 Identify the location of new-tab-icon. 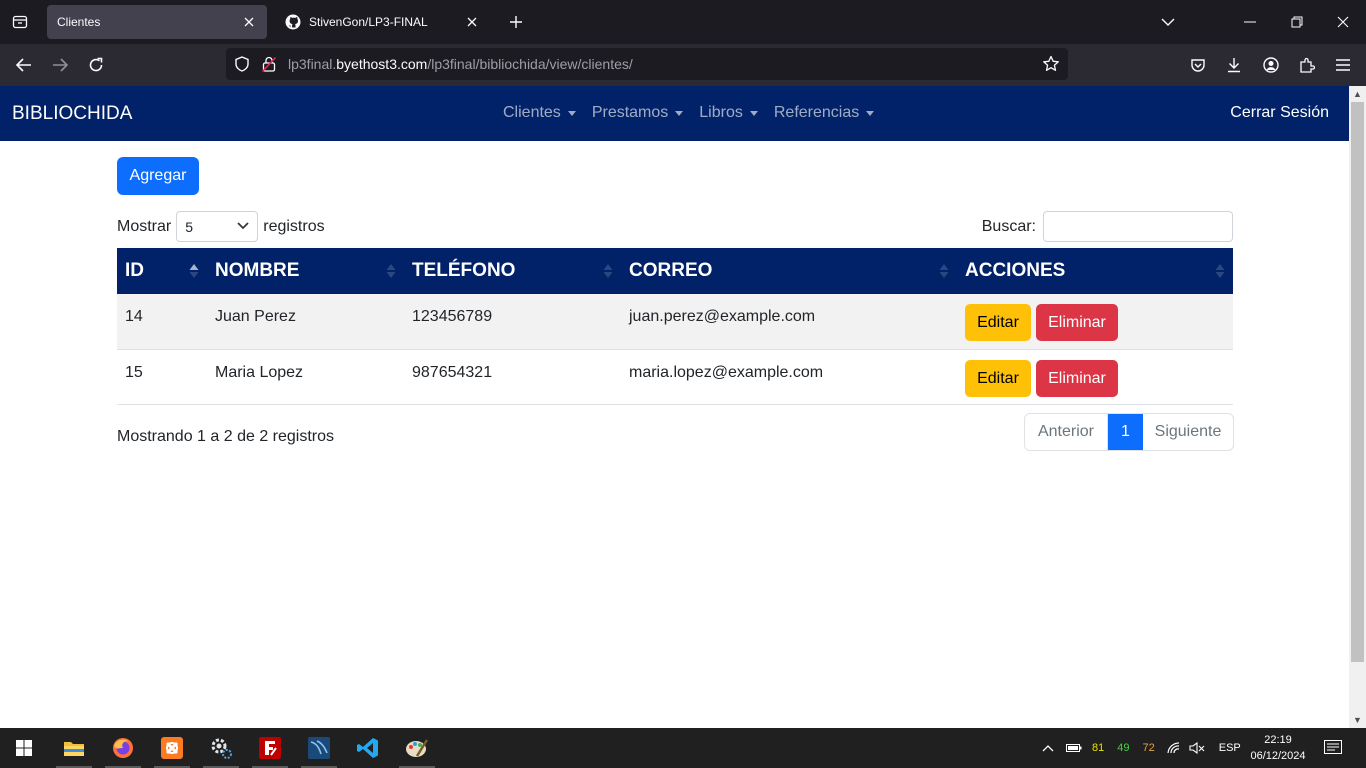
(516, 22).